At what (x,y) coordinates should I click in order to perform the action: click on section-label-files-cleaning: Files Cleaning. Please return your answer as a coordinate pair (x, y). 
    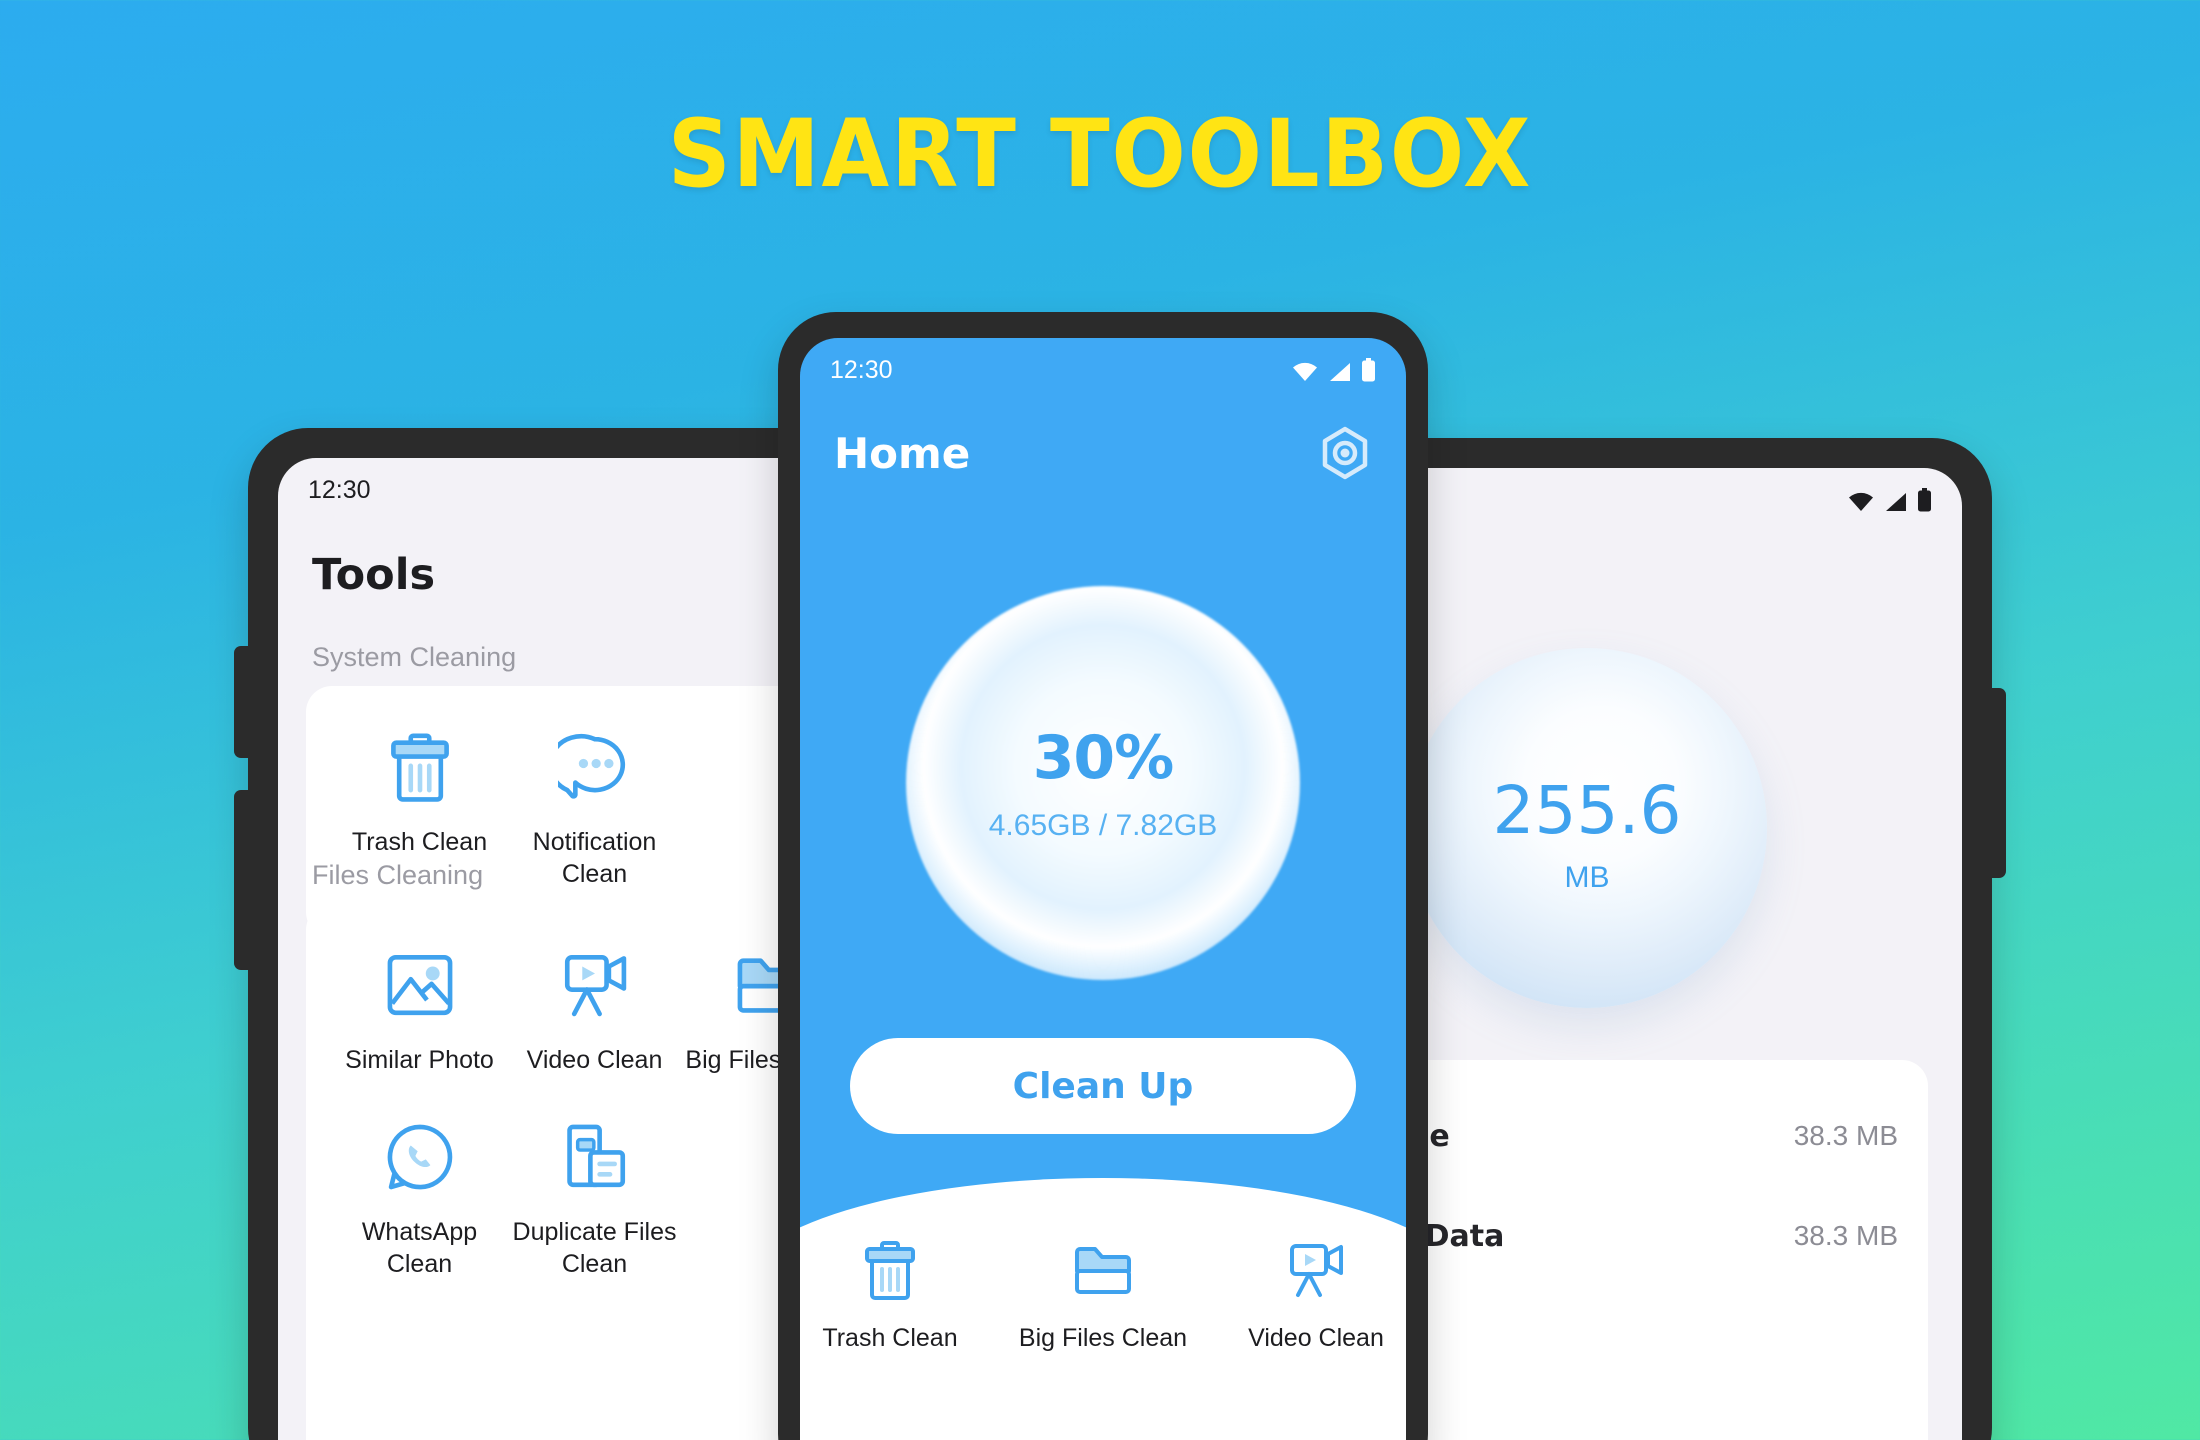
    Looking at the image, I should click on (398, 875).